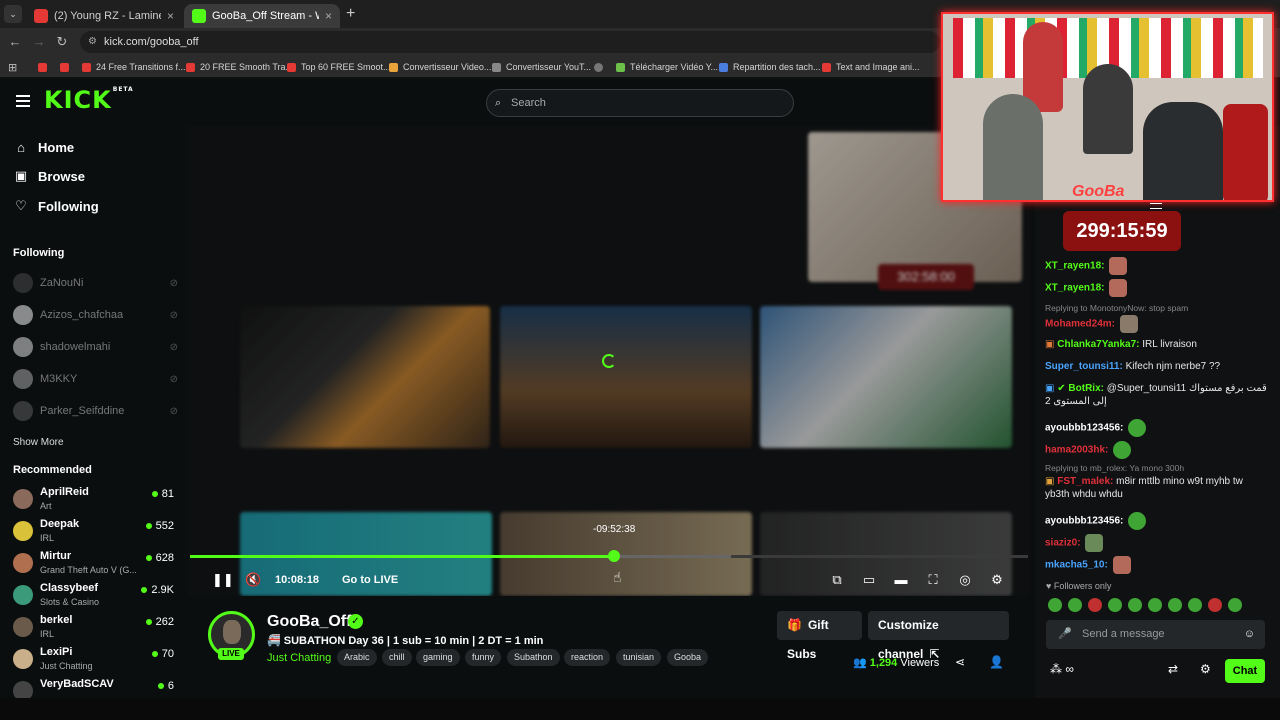 This screenshot has height=720, width=1280. I want to click on recommended-channel: Deepak IRL 552, so click(95, 533).